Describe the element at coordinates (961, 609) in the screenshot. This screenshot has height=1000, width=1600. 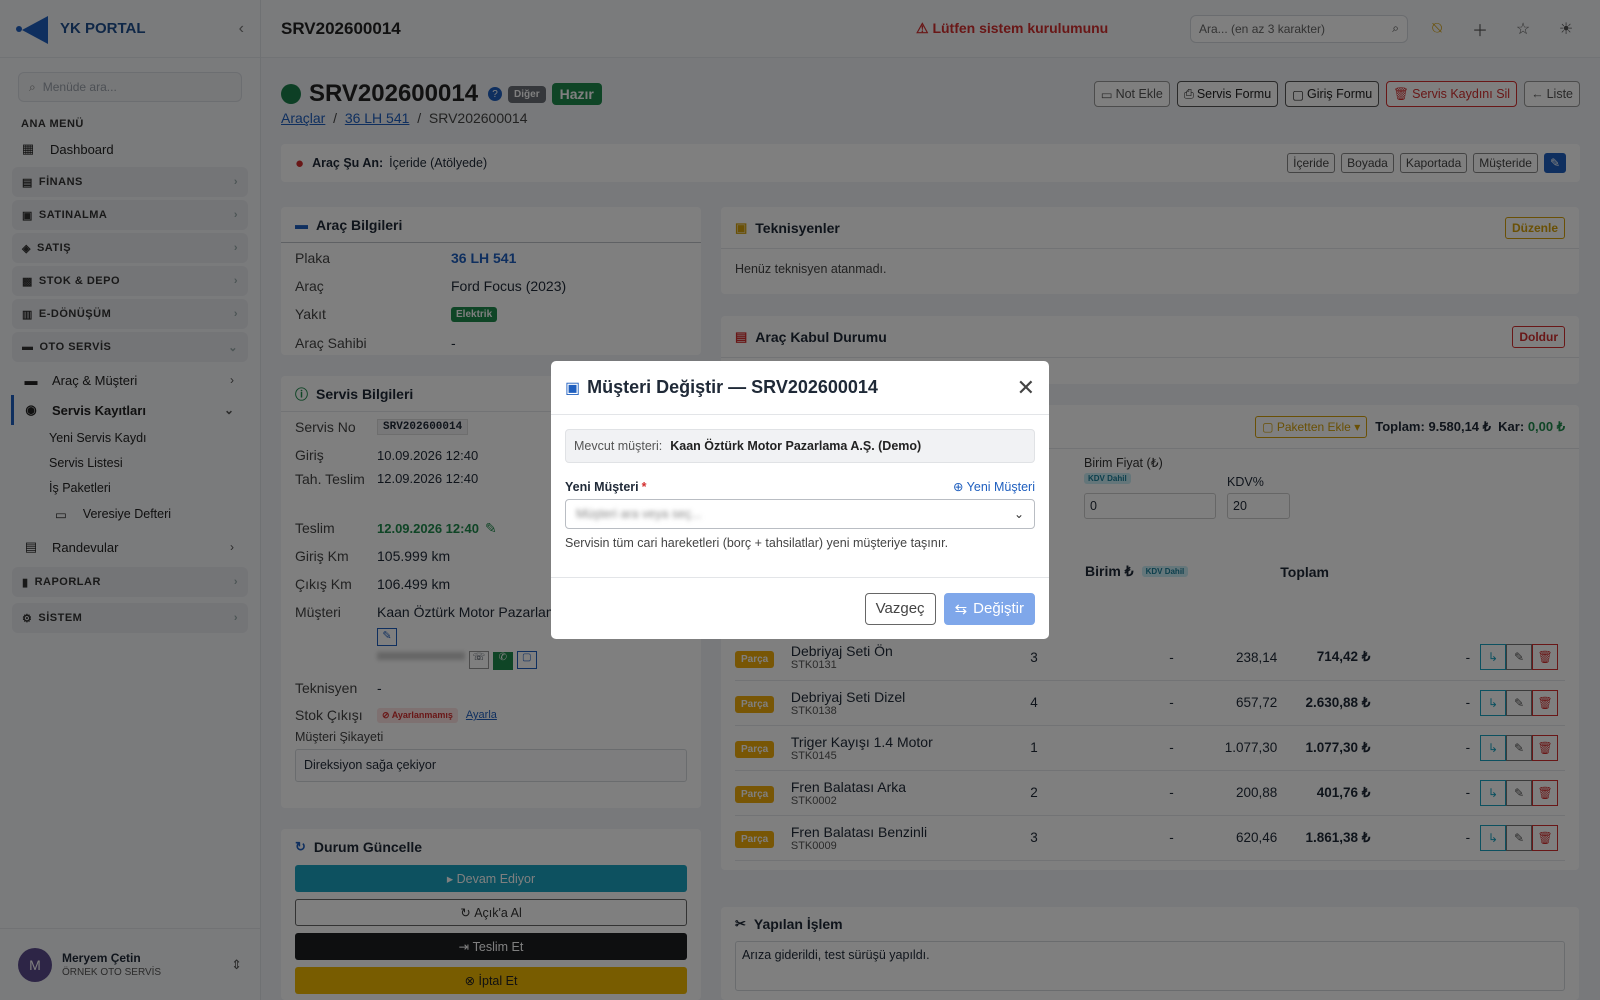
I see `swap-icon: ⇆` at that location.